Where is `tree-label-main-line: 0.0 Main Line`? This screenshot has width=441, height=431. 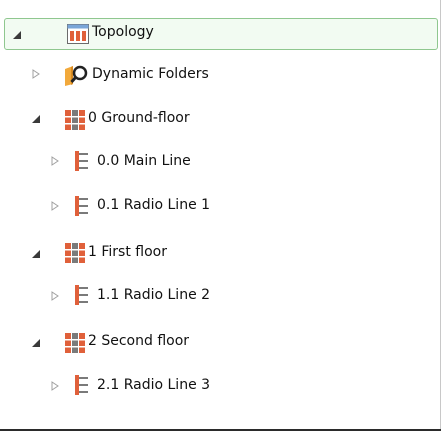
tree-label-main-line: 0.0 Main Line is located at coordinates (144, 161).